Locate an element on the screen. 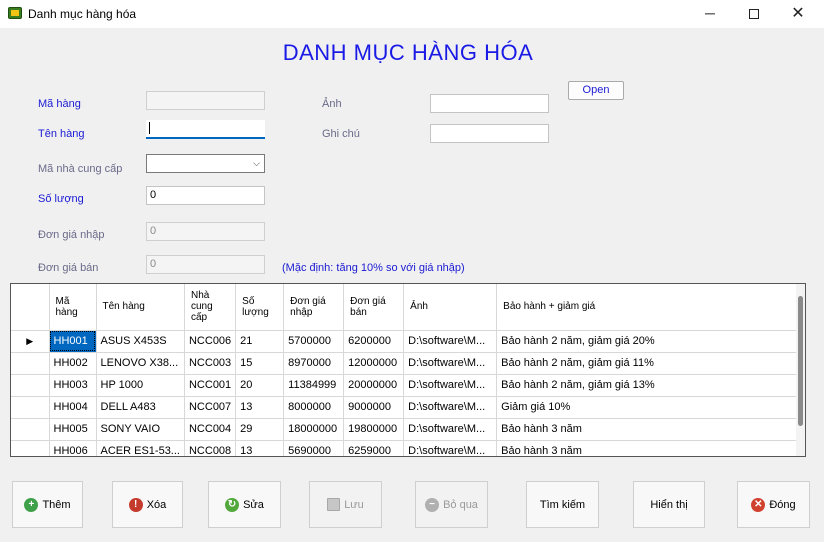 The image size is (824, 542). table-cell: Bảo hành 2 năm, giảm giá 13% is located at coordinates (650, 385).